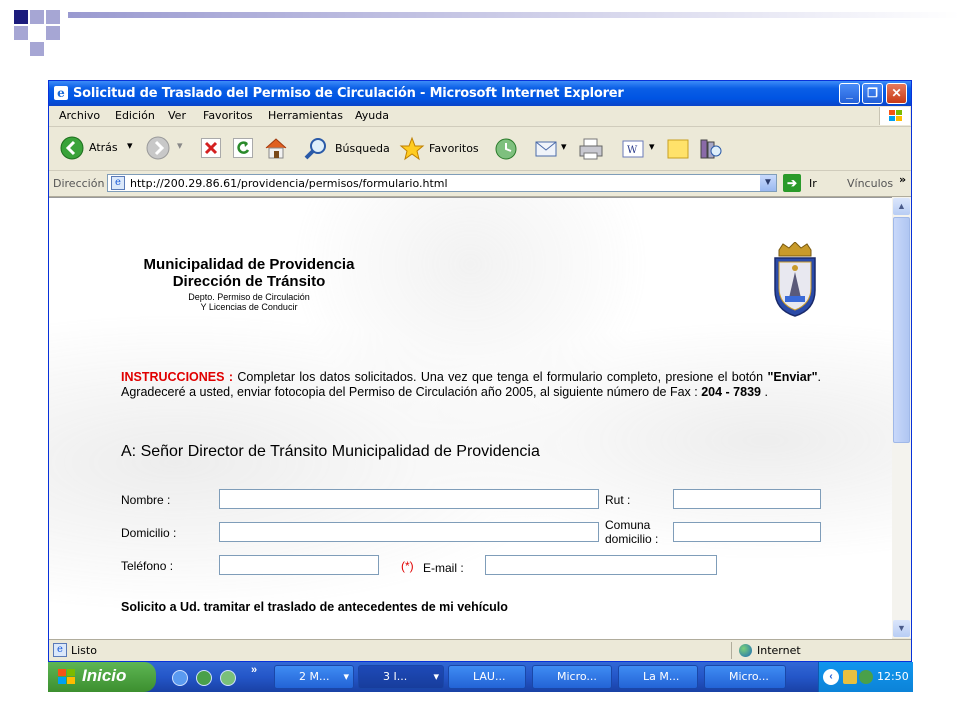 This screenshot has width=960, height=720. I want to click on forward-arrow-icon, so click(158, 148).